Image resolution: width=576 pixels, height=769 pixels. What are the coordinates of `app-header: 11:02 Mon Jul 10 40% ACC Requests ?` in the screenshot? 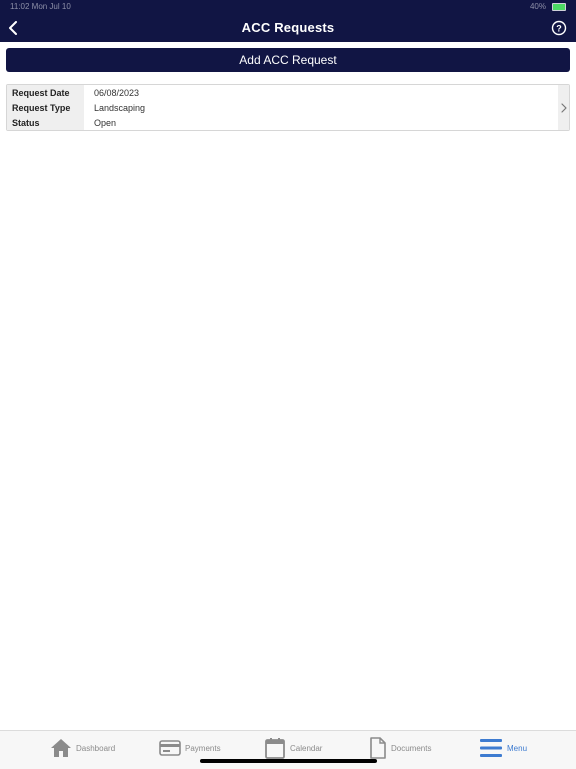 It's located at (288, 21).